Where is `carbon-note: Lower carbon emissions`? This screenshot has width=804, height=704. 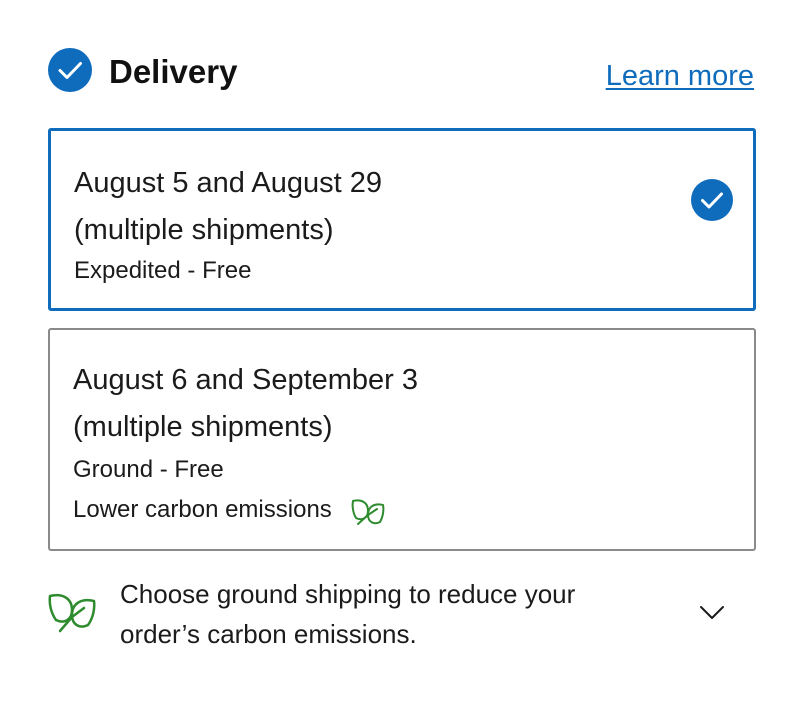
carbon-note: Lower carbon emissions is located at coordinates (229, 510).